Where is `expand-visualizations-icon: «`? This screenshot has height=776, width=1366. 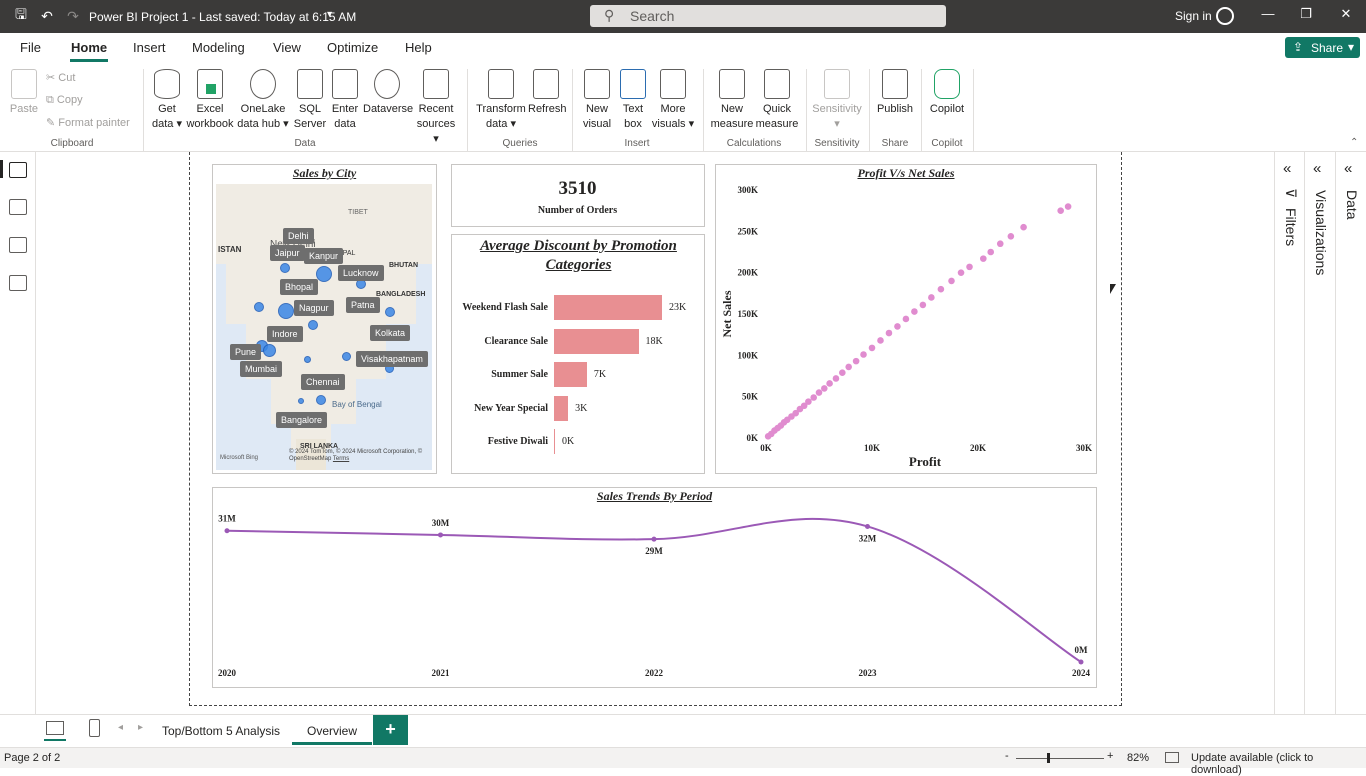 expand-visualizations-icon: « is located at coordinates (1317, 168).